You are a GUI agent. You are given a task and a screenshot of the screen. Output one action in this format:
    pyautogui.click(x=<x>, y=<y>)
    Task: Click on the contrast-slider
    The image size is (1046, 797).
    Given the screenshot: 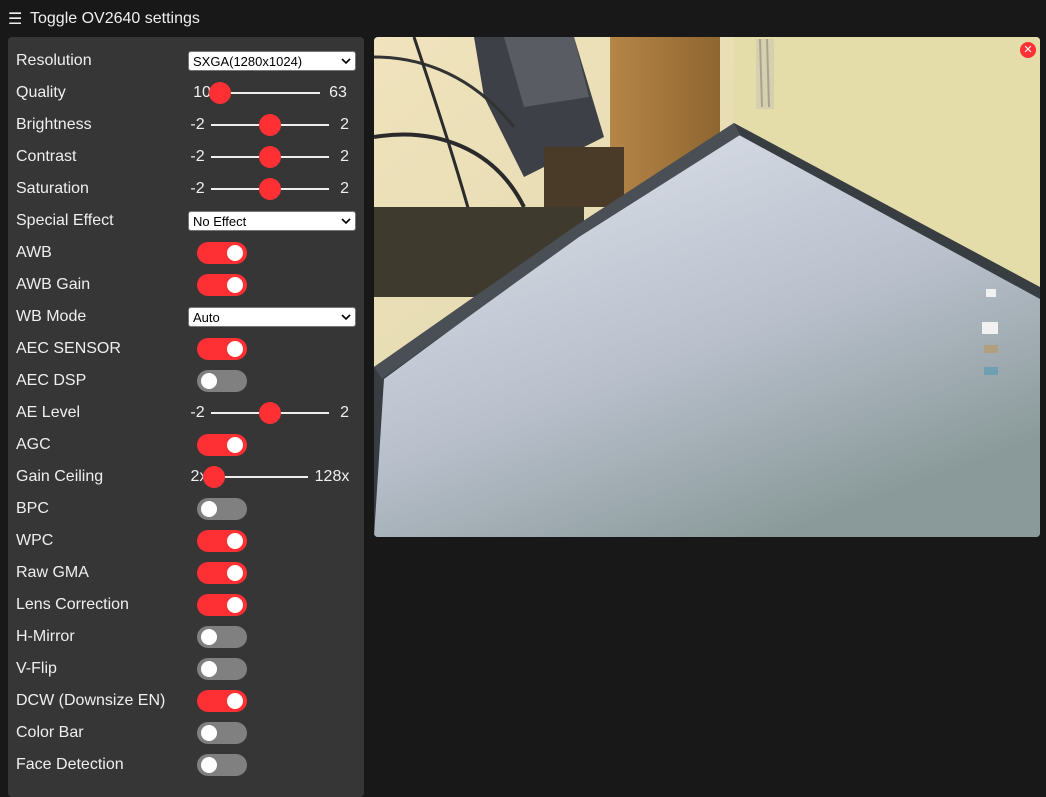 What is the action you would take?
    pyautogui.click(x=270, y=157)
    